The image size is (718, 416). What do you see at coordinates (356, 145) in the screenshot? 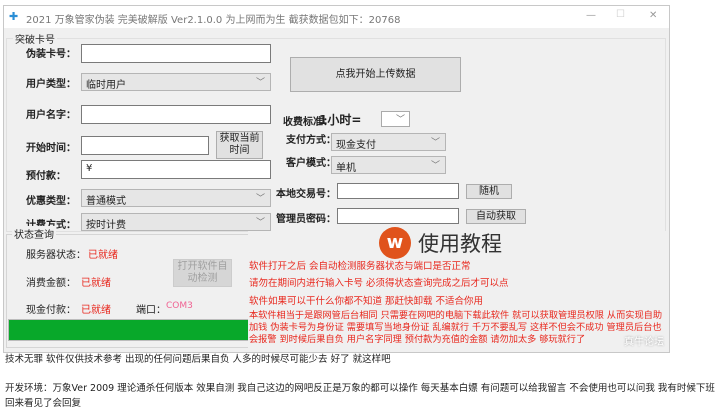
I see `pay-method-value: 现金支付` at bounding box center [356, 145].